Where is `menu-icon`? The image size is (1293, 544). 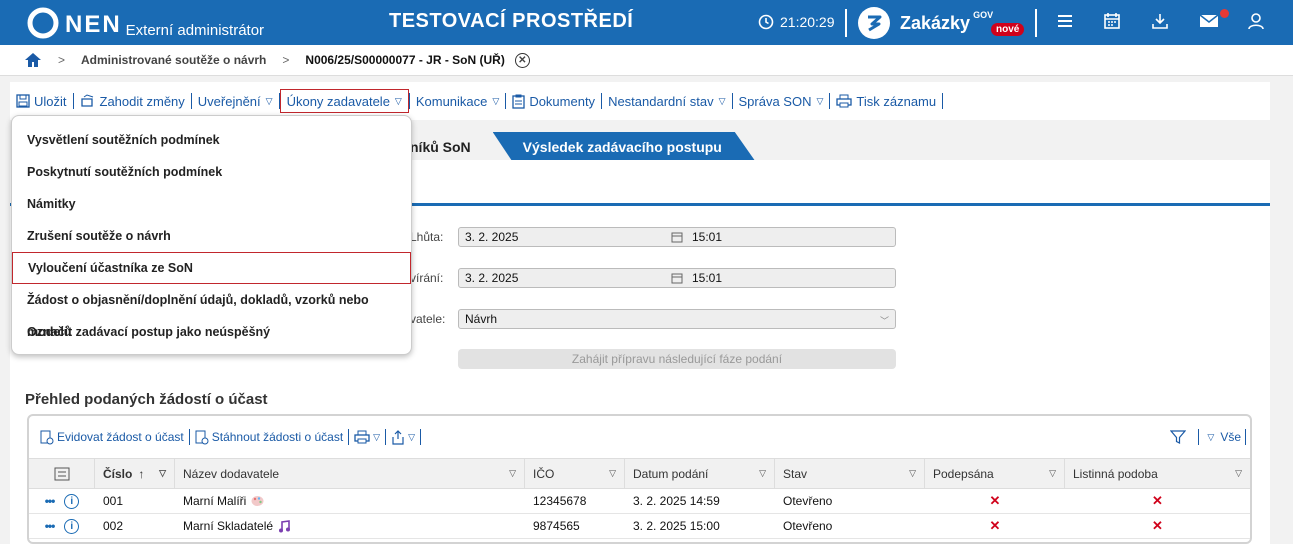
menu-icon is located at coordinates (1065, 21).